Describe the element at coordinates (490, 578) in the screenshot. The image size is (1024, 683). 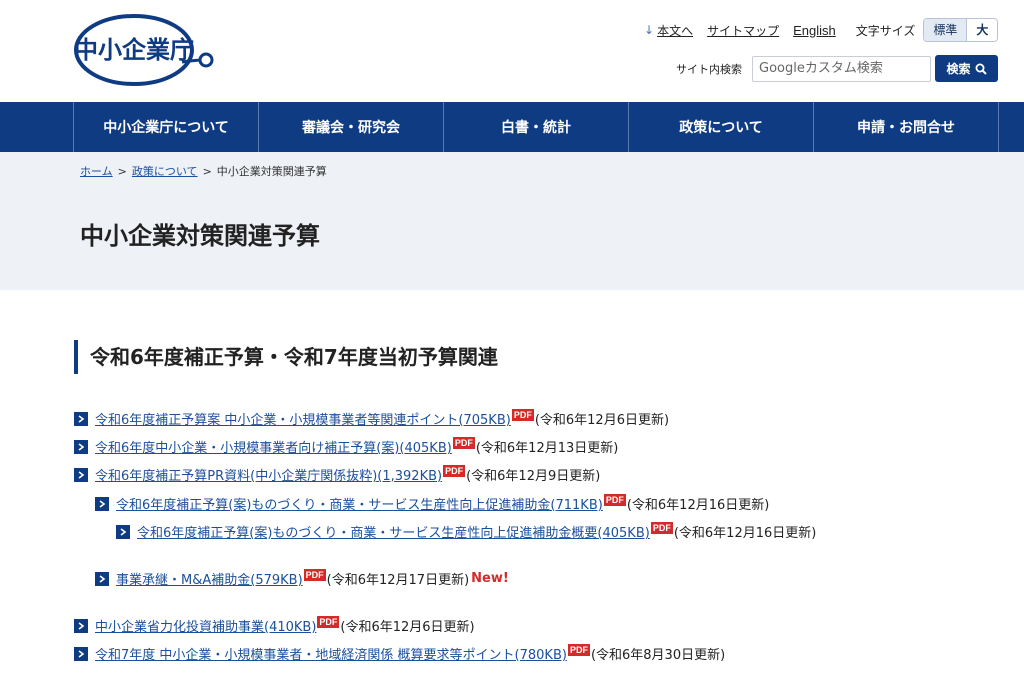
I see `new-badge: New!` at that location.